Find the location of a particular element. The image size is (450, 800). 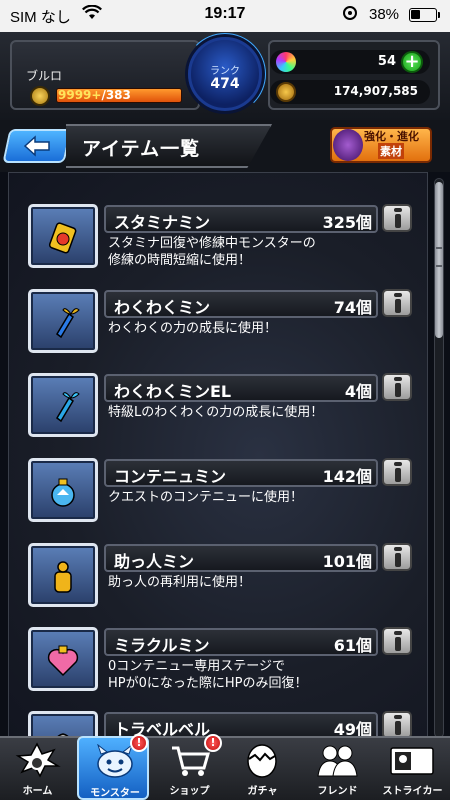

item-description: 0コンテニュー専用ステージで HPが0になった際にHPのみ回復！ is located at coordinates (208, 675).